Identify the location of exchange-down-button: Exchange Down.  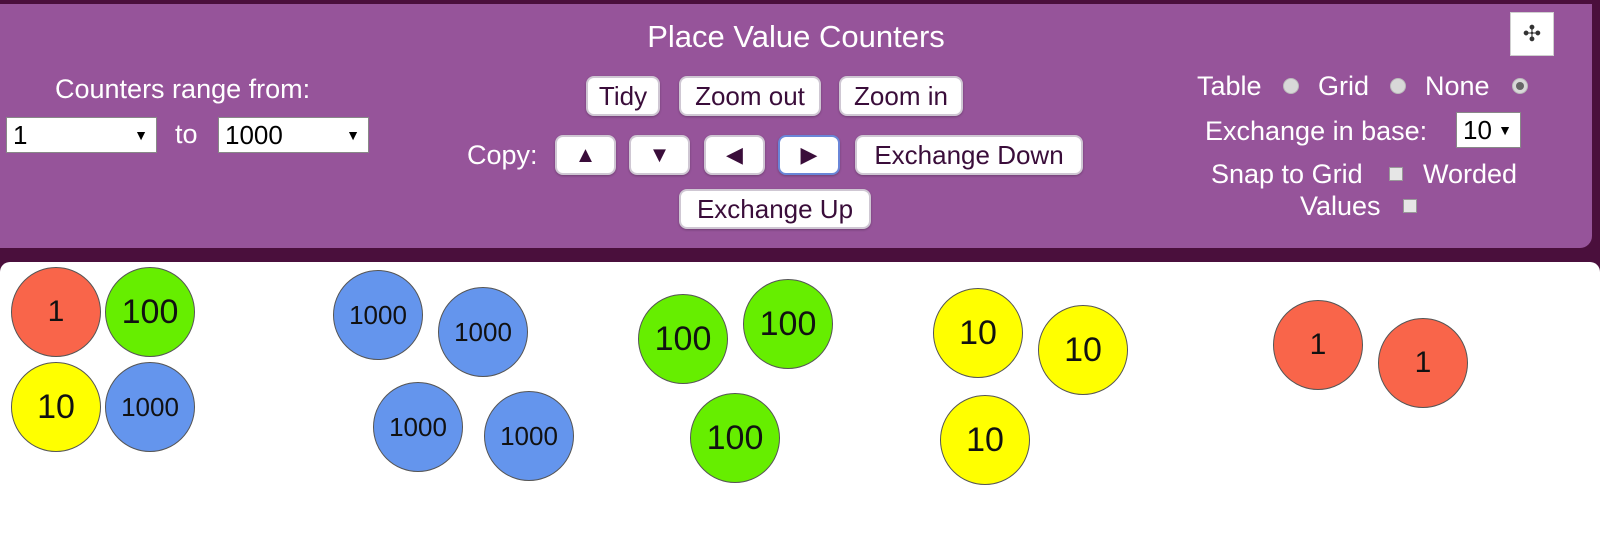
(969, 155).